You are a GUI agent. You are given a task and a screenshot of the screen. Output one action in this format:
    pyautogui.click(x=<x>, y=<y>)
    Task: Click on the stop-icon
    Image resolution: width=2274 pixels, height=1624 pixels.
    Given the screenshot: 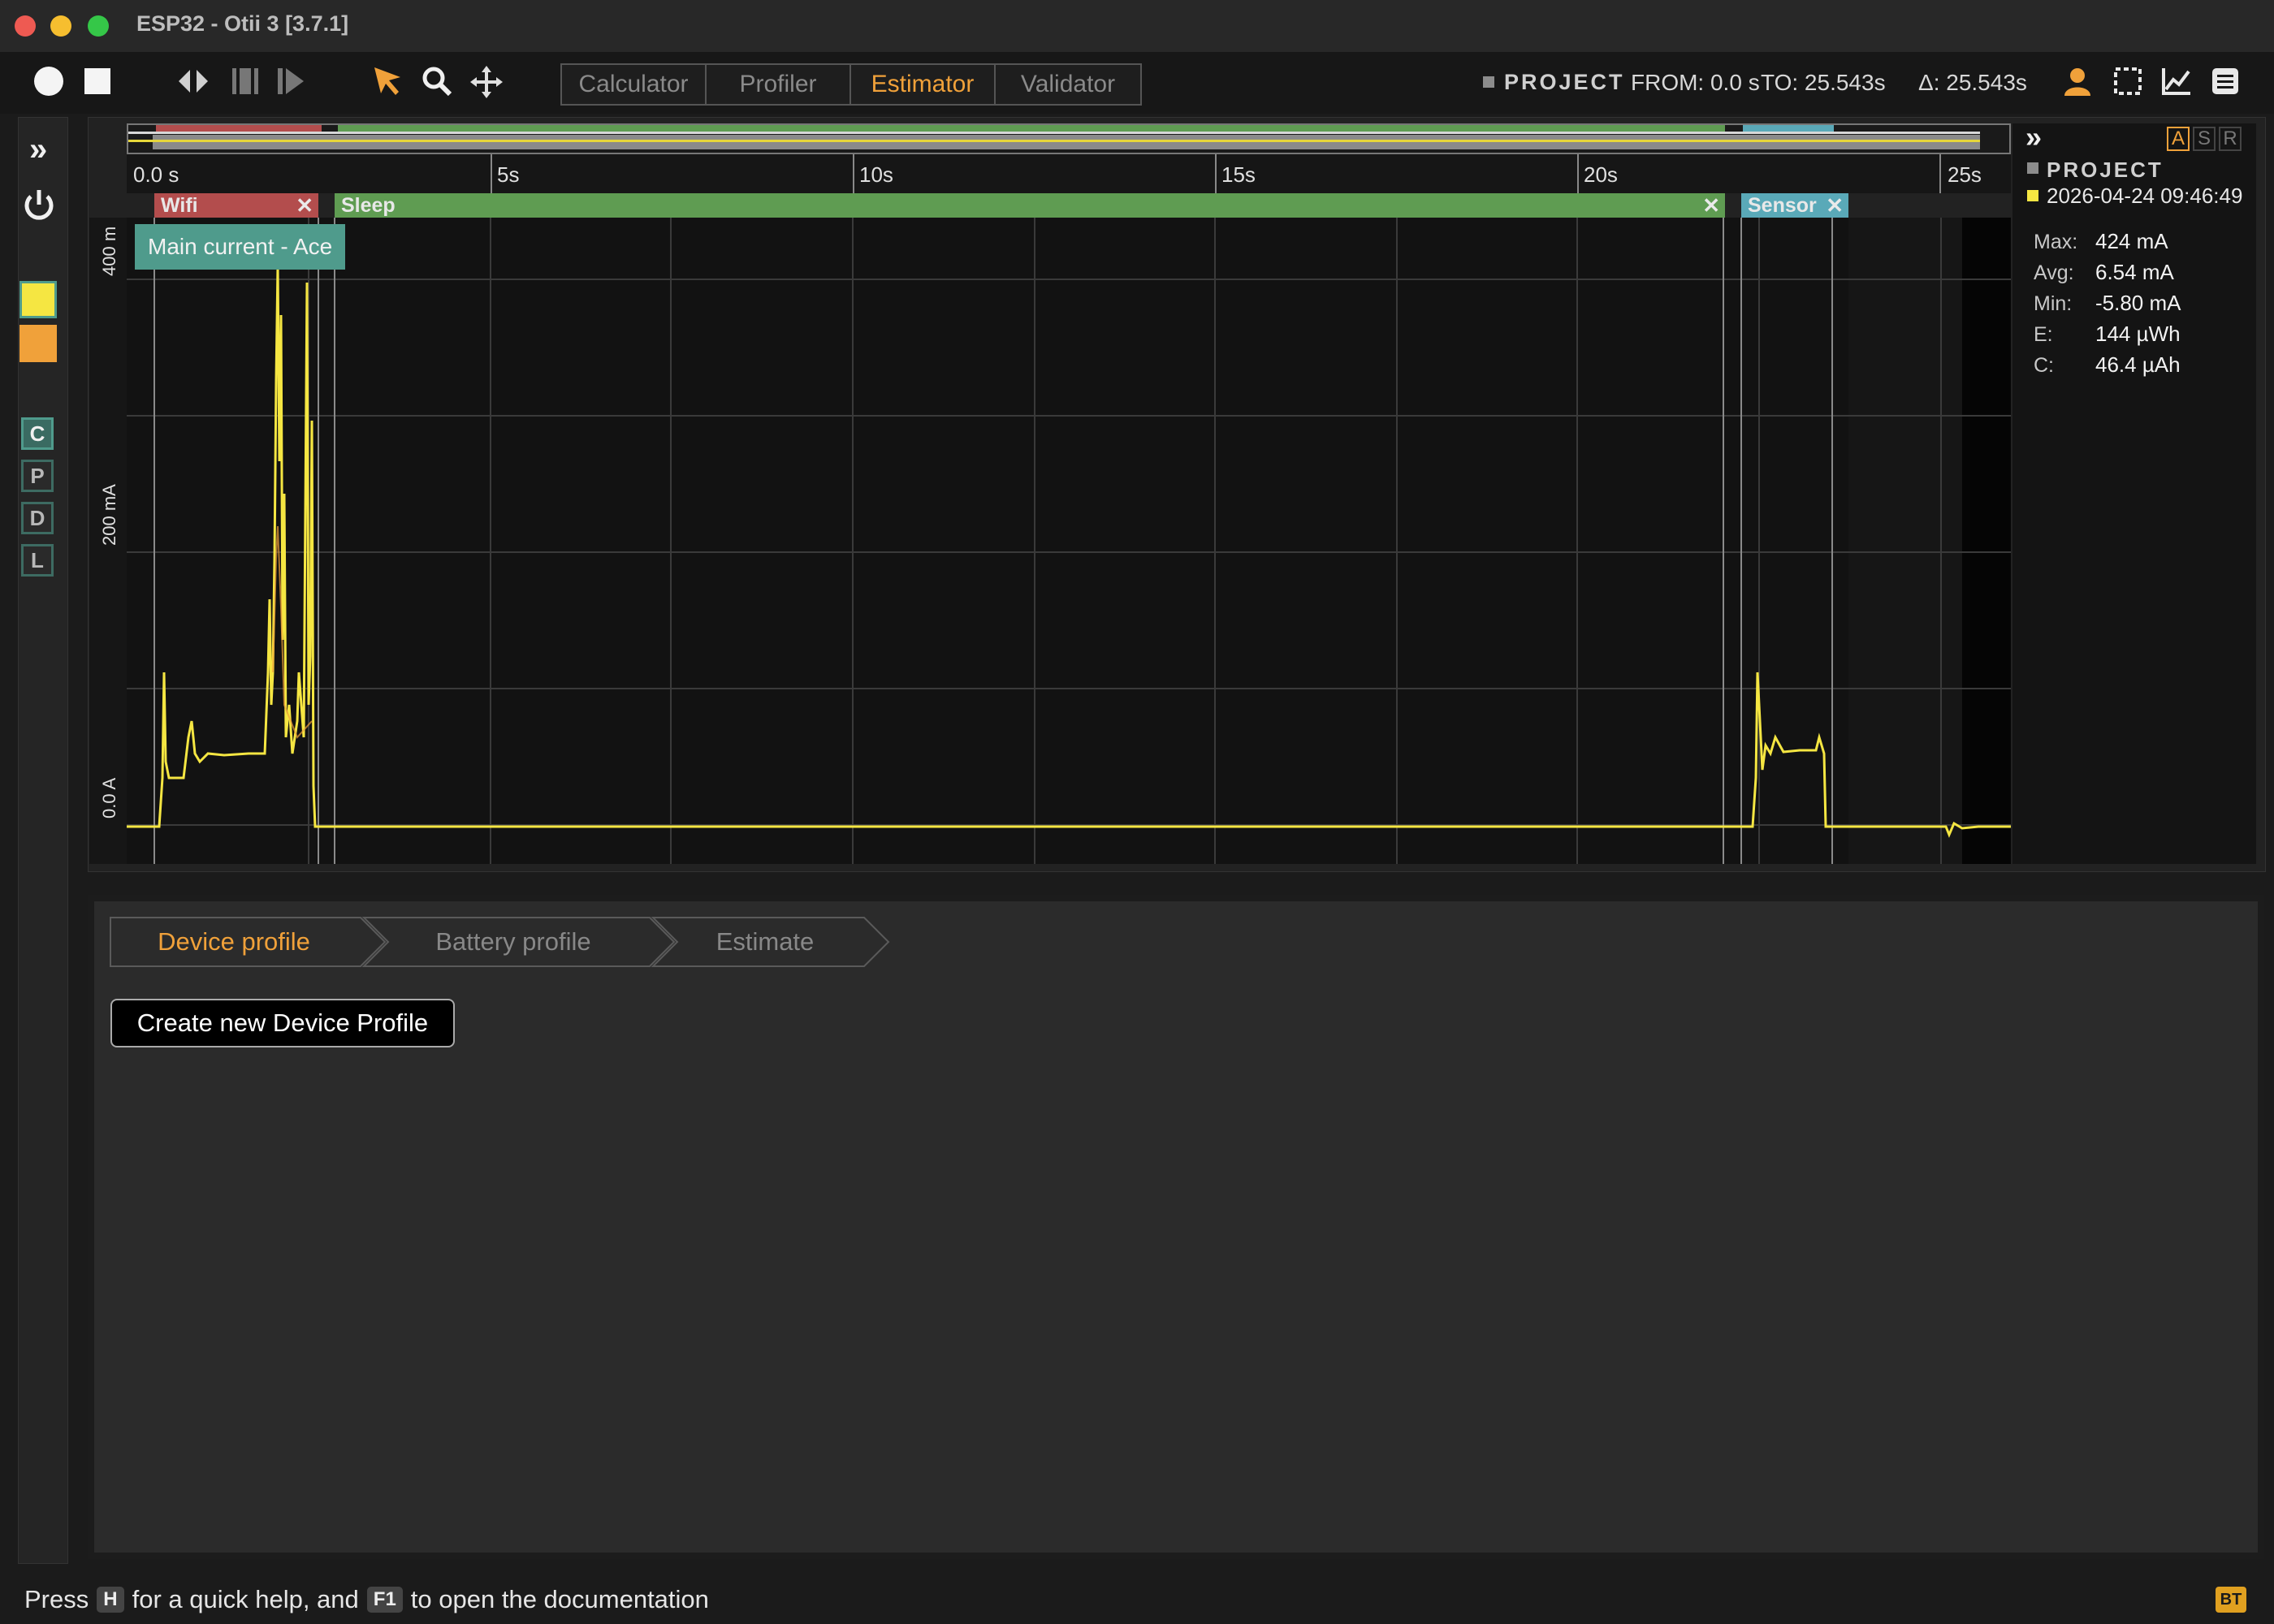 What is the action you would take?
    pyautogui.click(x=97, y=81)
    